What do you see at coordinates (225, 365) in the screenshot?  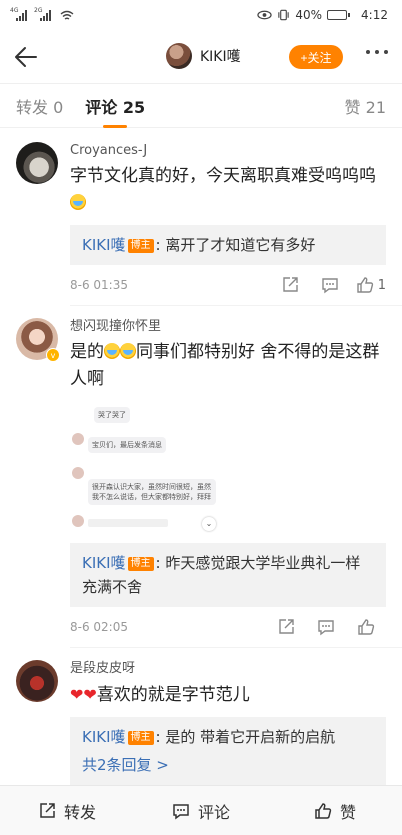 I see `comment-text: 是的 同事们都特别好 舍不得的是这群人啊` at bounding box center [225, 365].